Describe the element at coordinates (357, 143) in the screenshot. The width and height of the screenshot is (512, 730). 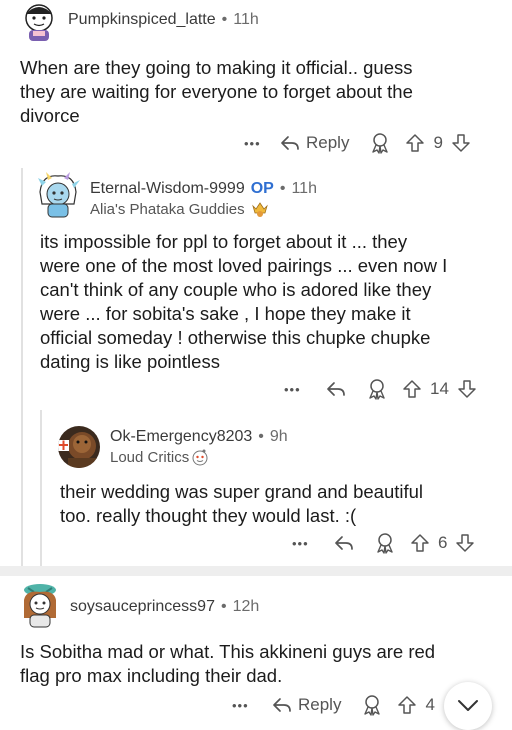
I see `comment-actions: ••• Reply 9` at that location.